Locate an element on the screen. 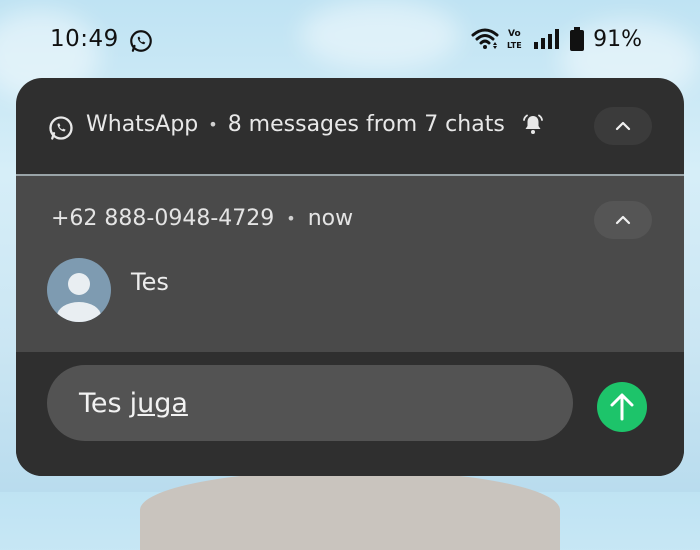 The height and width of the screenshot is (550, 700). message-text: Tes is located at coordinates (150, 282).